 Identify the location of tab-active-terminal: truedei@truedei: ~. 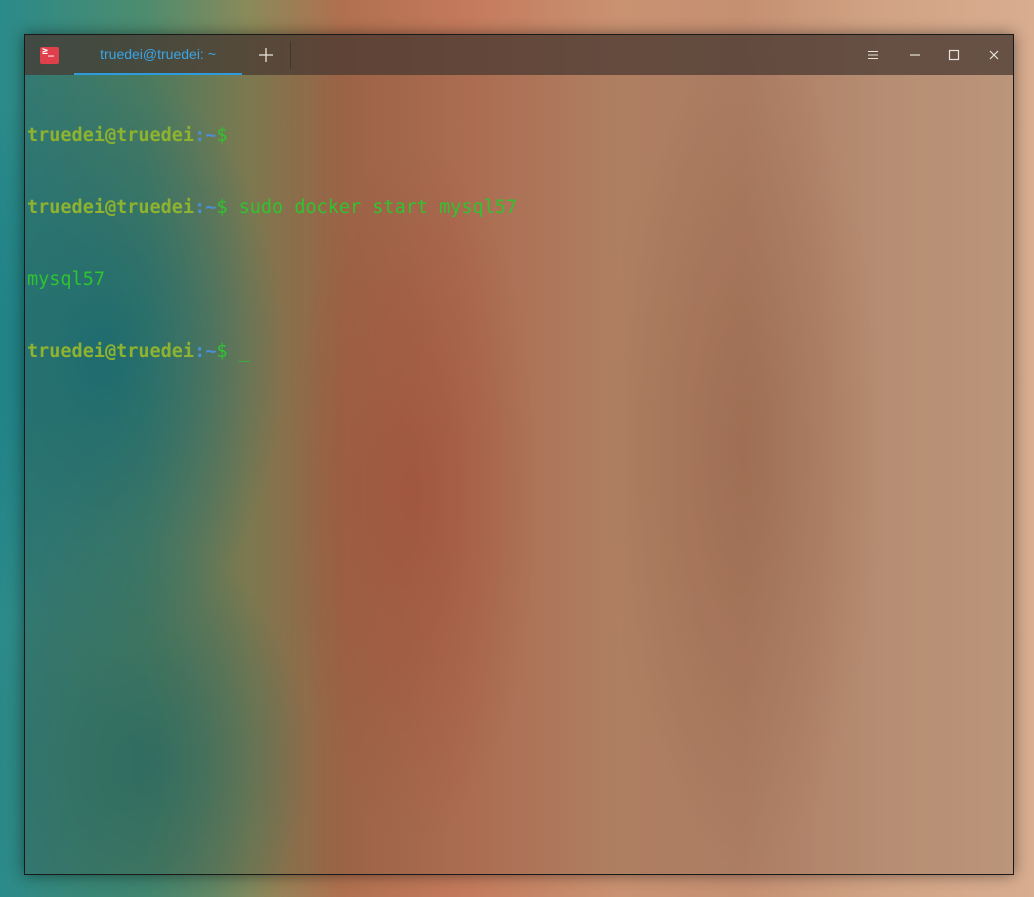
(158, 55).